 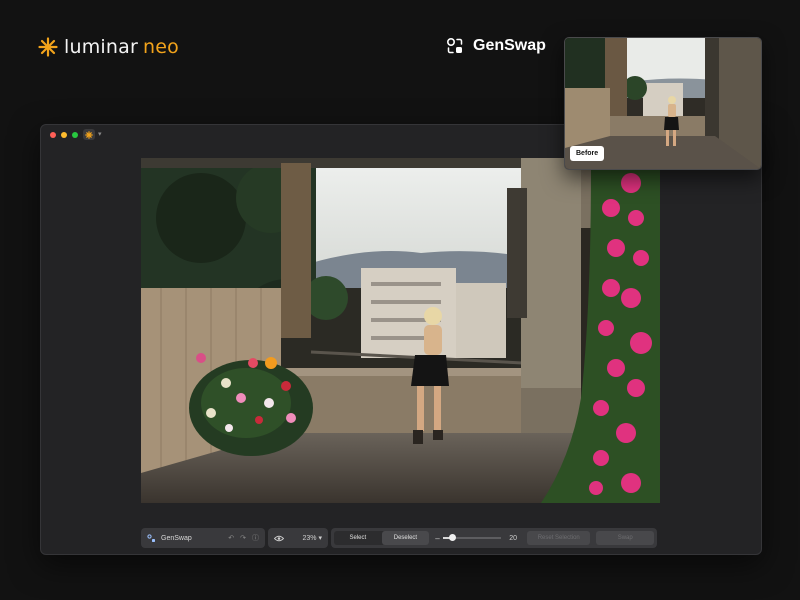 What do you see at coordinates (298, 538) in the screenshot?
I see `view-panel: 23% ▾` at bounding box center [298, 538].